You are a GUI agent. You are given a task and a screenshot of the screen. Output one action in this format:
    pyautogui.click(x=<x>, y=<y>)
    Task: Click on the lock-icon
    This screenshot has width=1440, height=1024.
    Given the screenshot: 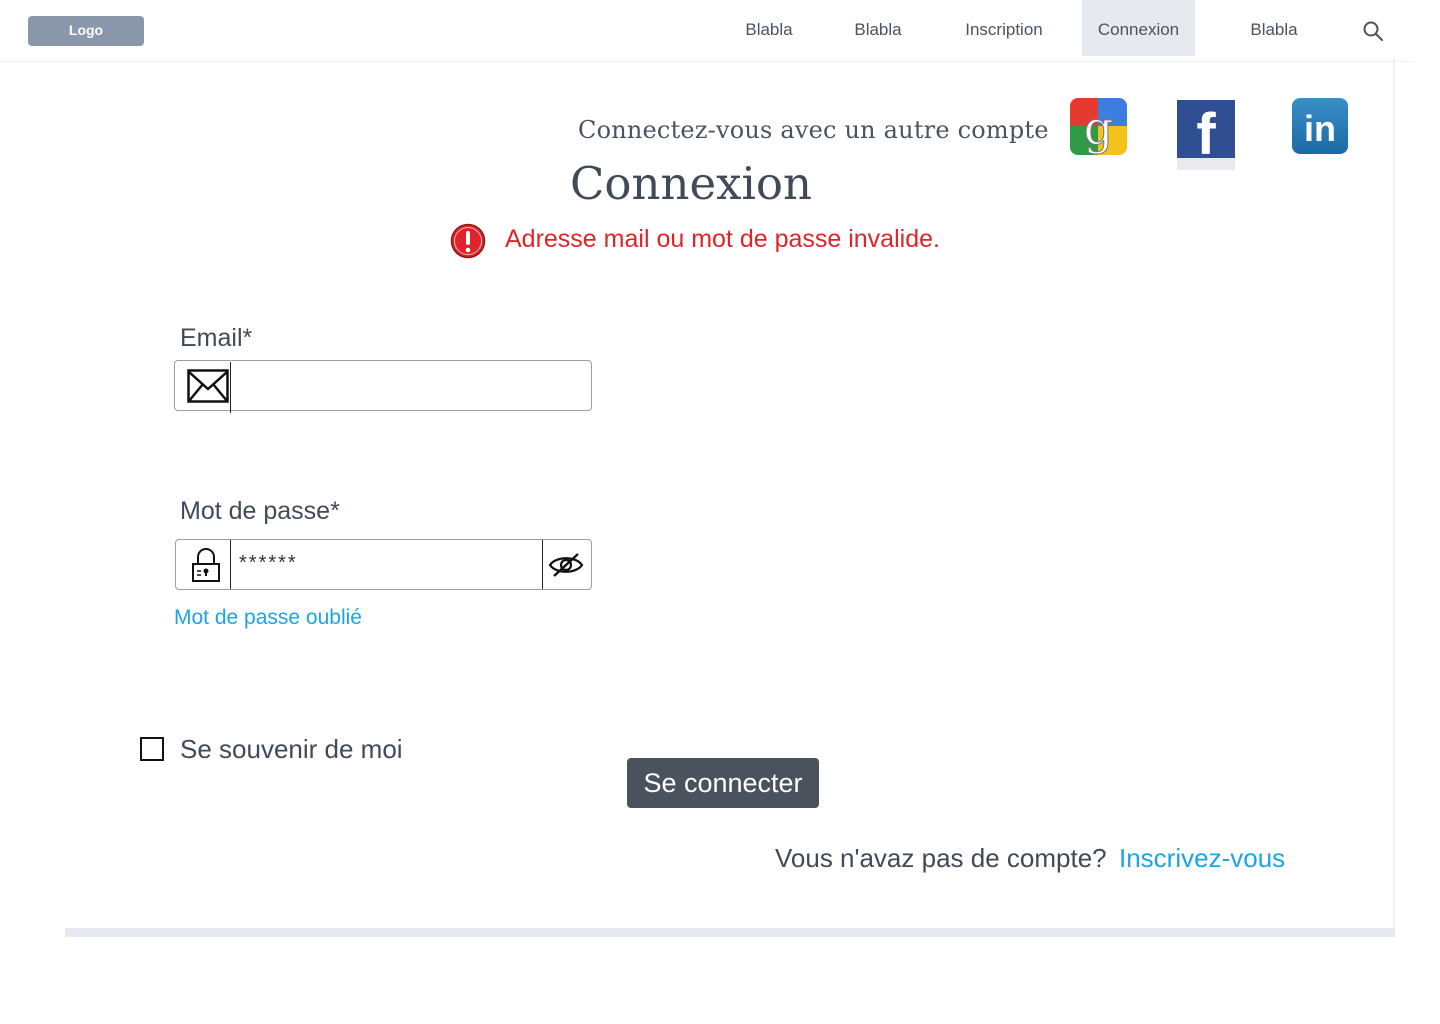 What is the action you would take?
    pyautogui.click(x=206, y=565)
    